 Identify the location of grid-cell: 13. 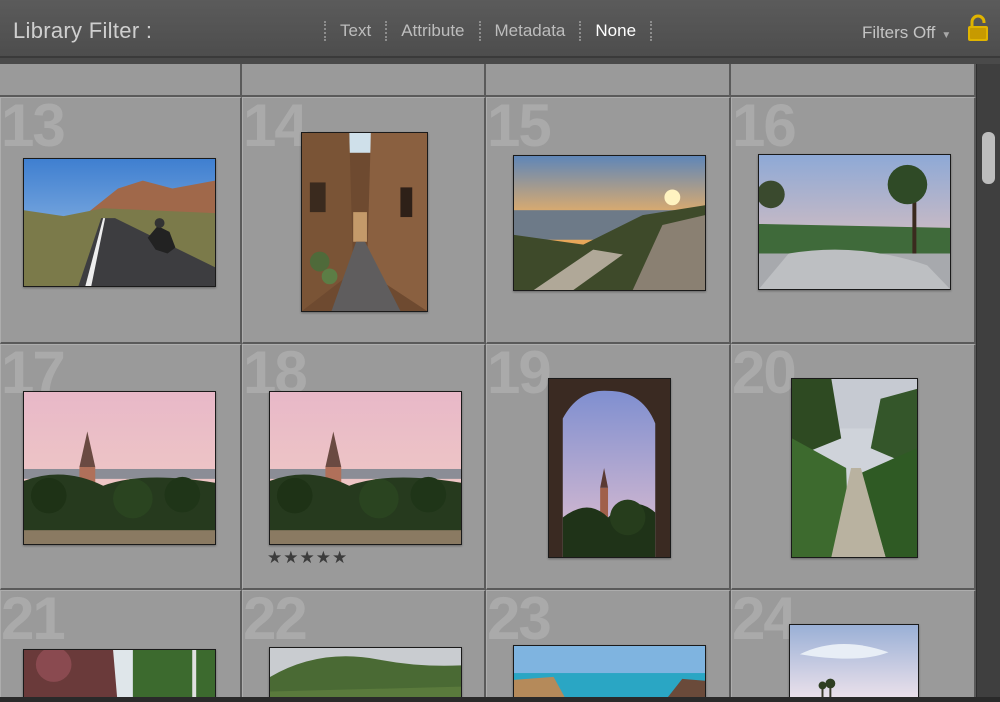
(121, 218).